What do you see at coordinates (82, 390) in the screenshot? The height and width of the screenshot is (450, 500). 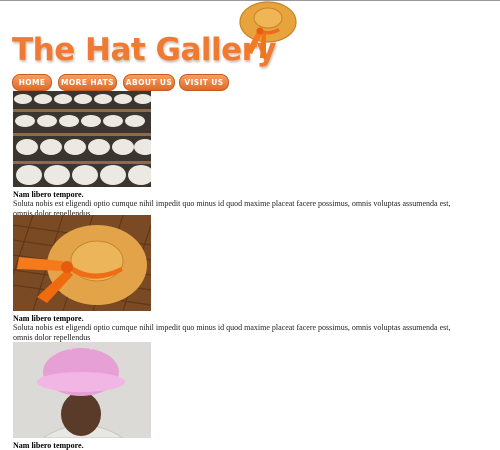 I see `pink-fur-hat-photo` at bounding box center [82, 390].